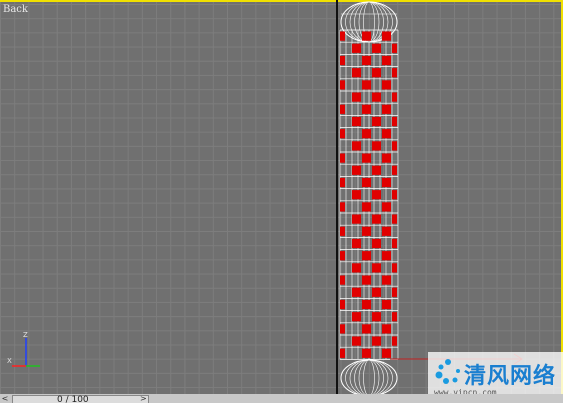  Describe the element at coordinates (15, 9) in the screenshot. I see `viewport-label: Back` at that location.